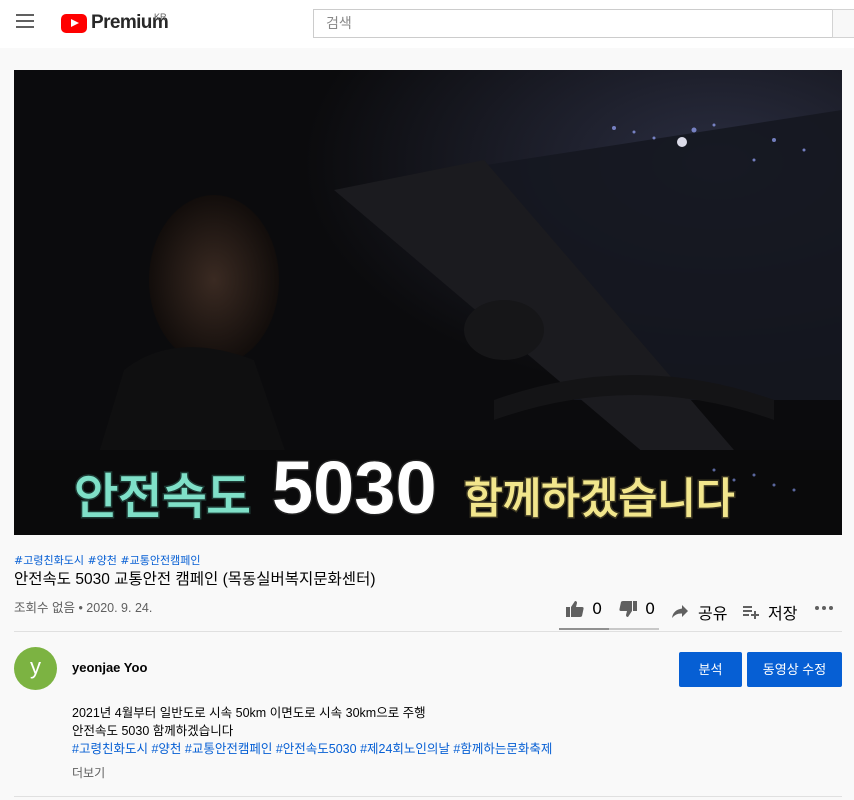 This screenshot has width=854, height=800. I want to click on like-button: 0, so click(584, 608).